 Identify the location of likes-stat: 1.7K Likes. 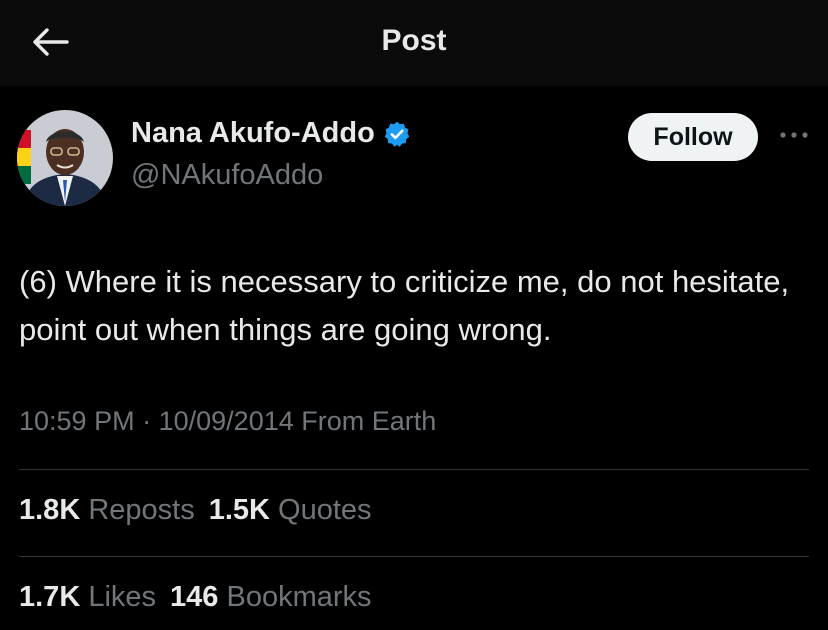
(87, 597).